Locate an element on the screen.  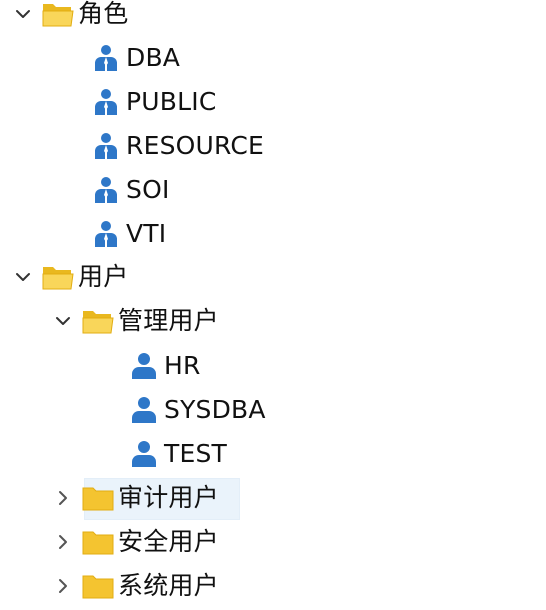
tree-node-label: PUBLIC is located at coordinates (171, 101).